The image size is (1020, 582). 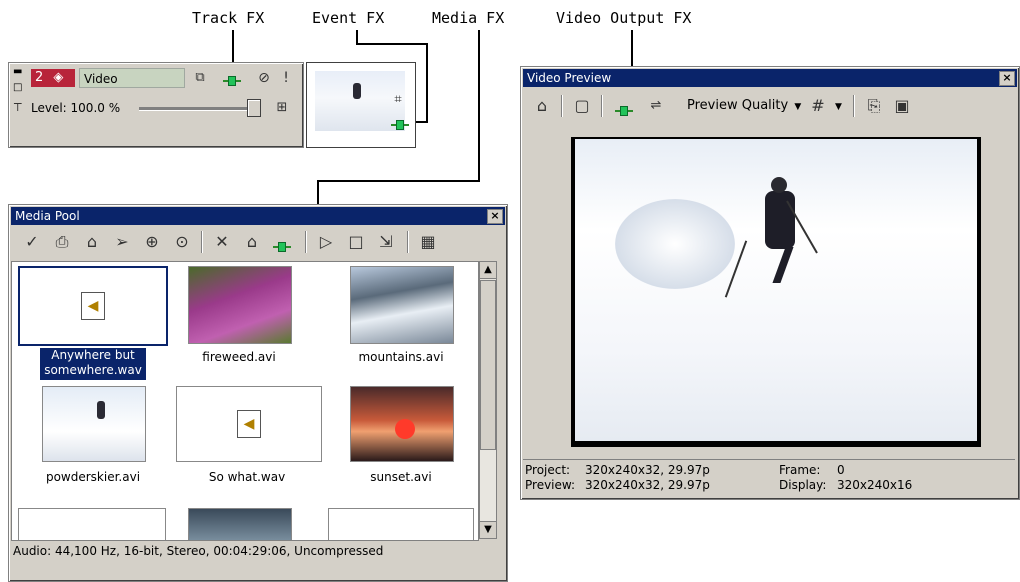 I want to click on capture-video-icon: ⎙, so click(x=62, y=242).